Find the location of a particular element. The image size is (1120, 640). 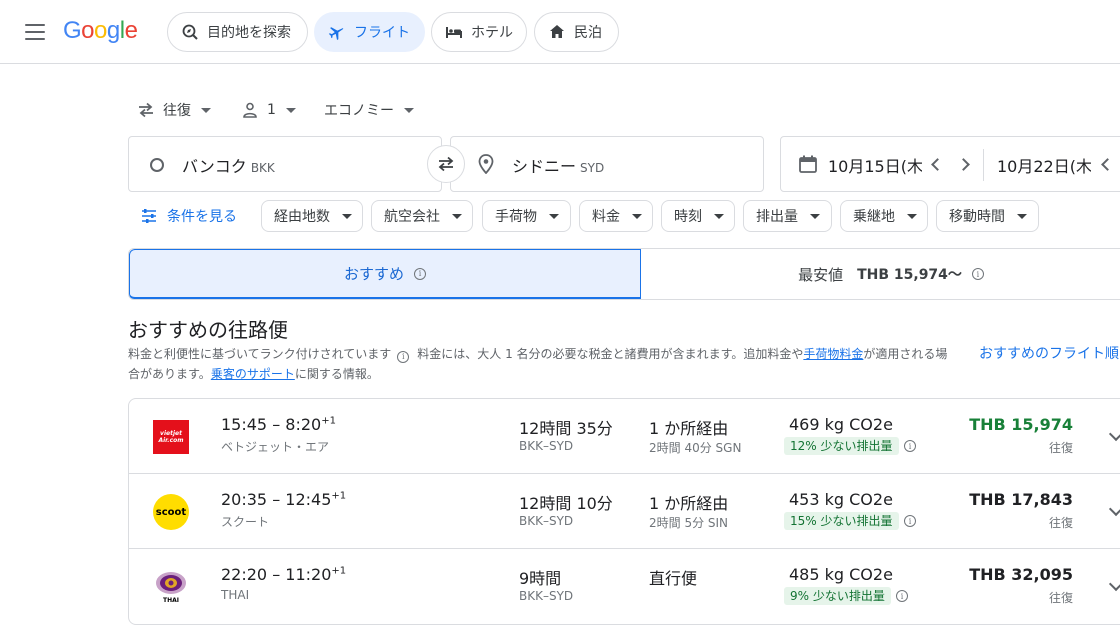

menu-icon is located at coordinates (35, 32).